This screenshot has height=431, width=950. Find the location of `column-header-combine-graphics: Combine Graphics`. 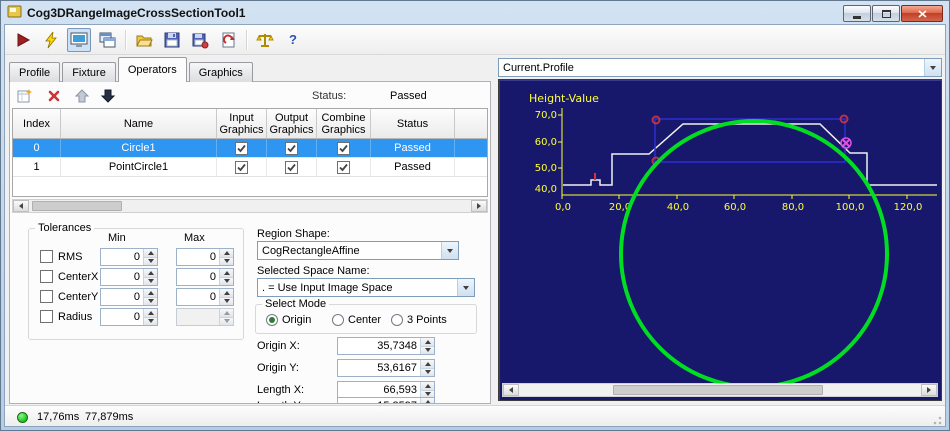

column-header-combine-graphics: Combine Graphics is located at coordinates (344, 123).